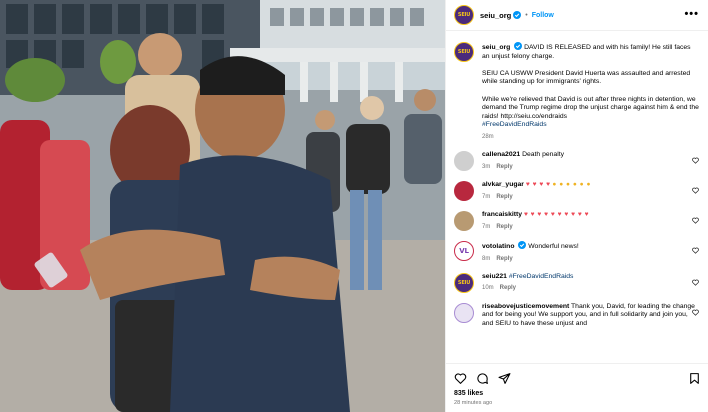 Image resolution: width=708 pixels, height=412 pixels. I want to click on comment-icon, so click(482, 378).